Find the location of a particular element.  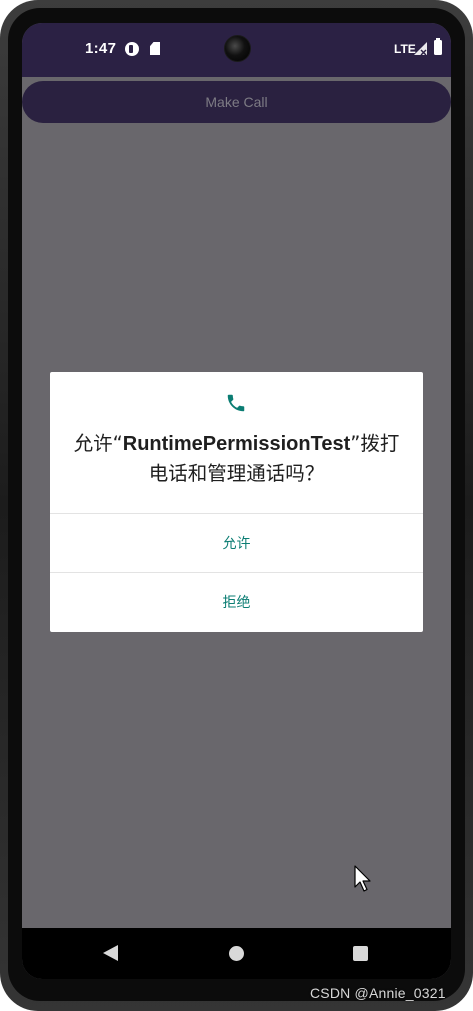

status-time: 1:47 is located at coordinates (101, 48).